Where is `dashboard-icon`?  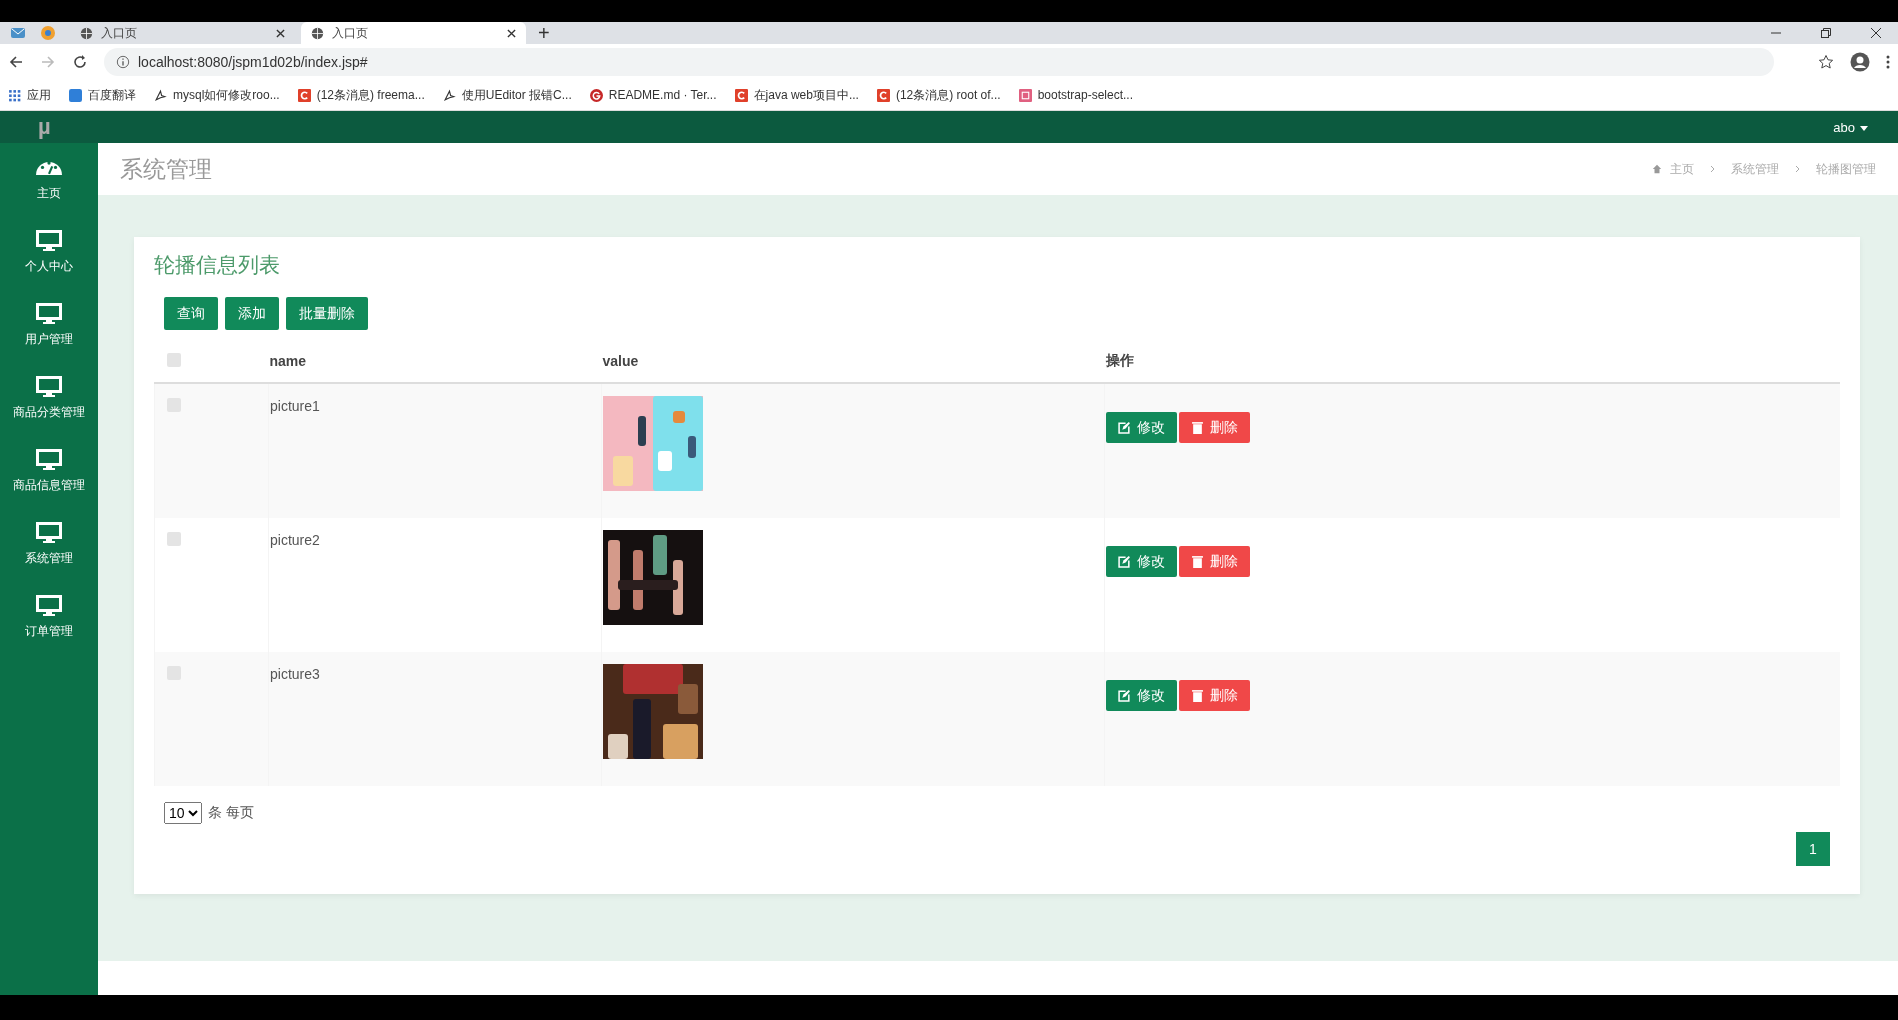 dashboard-icon is located at coordinates (49, 168).